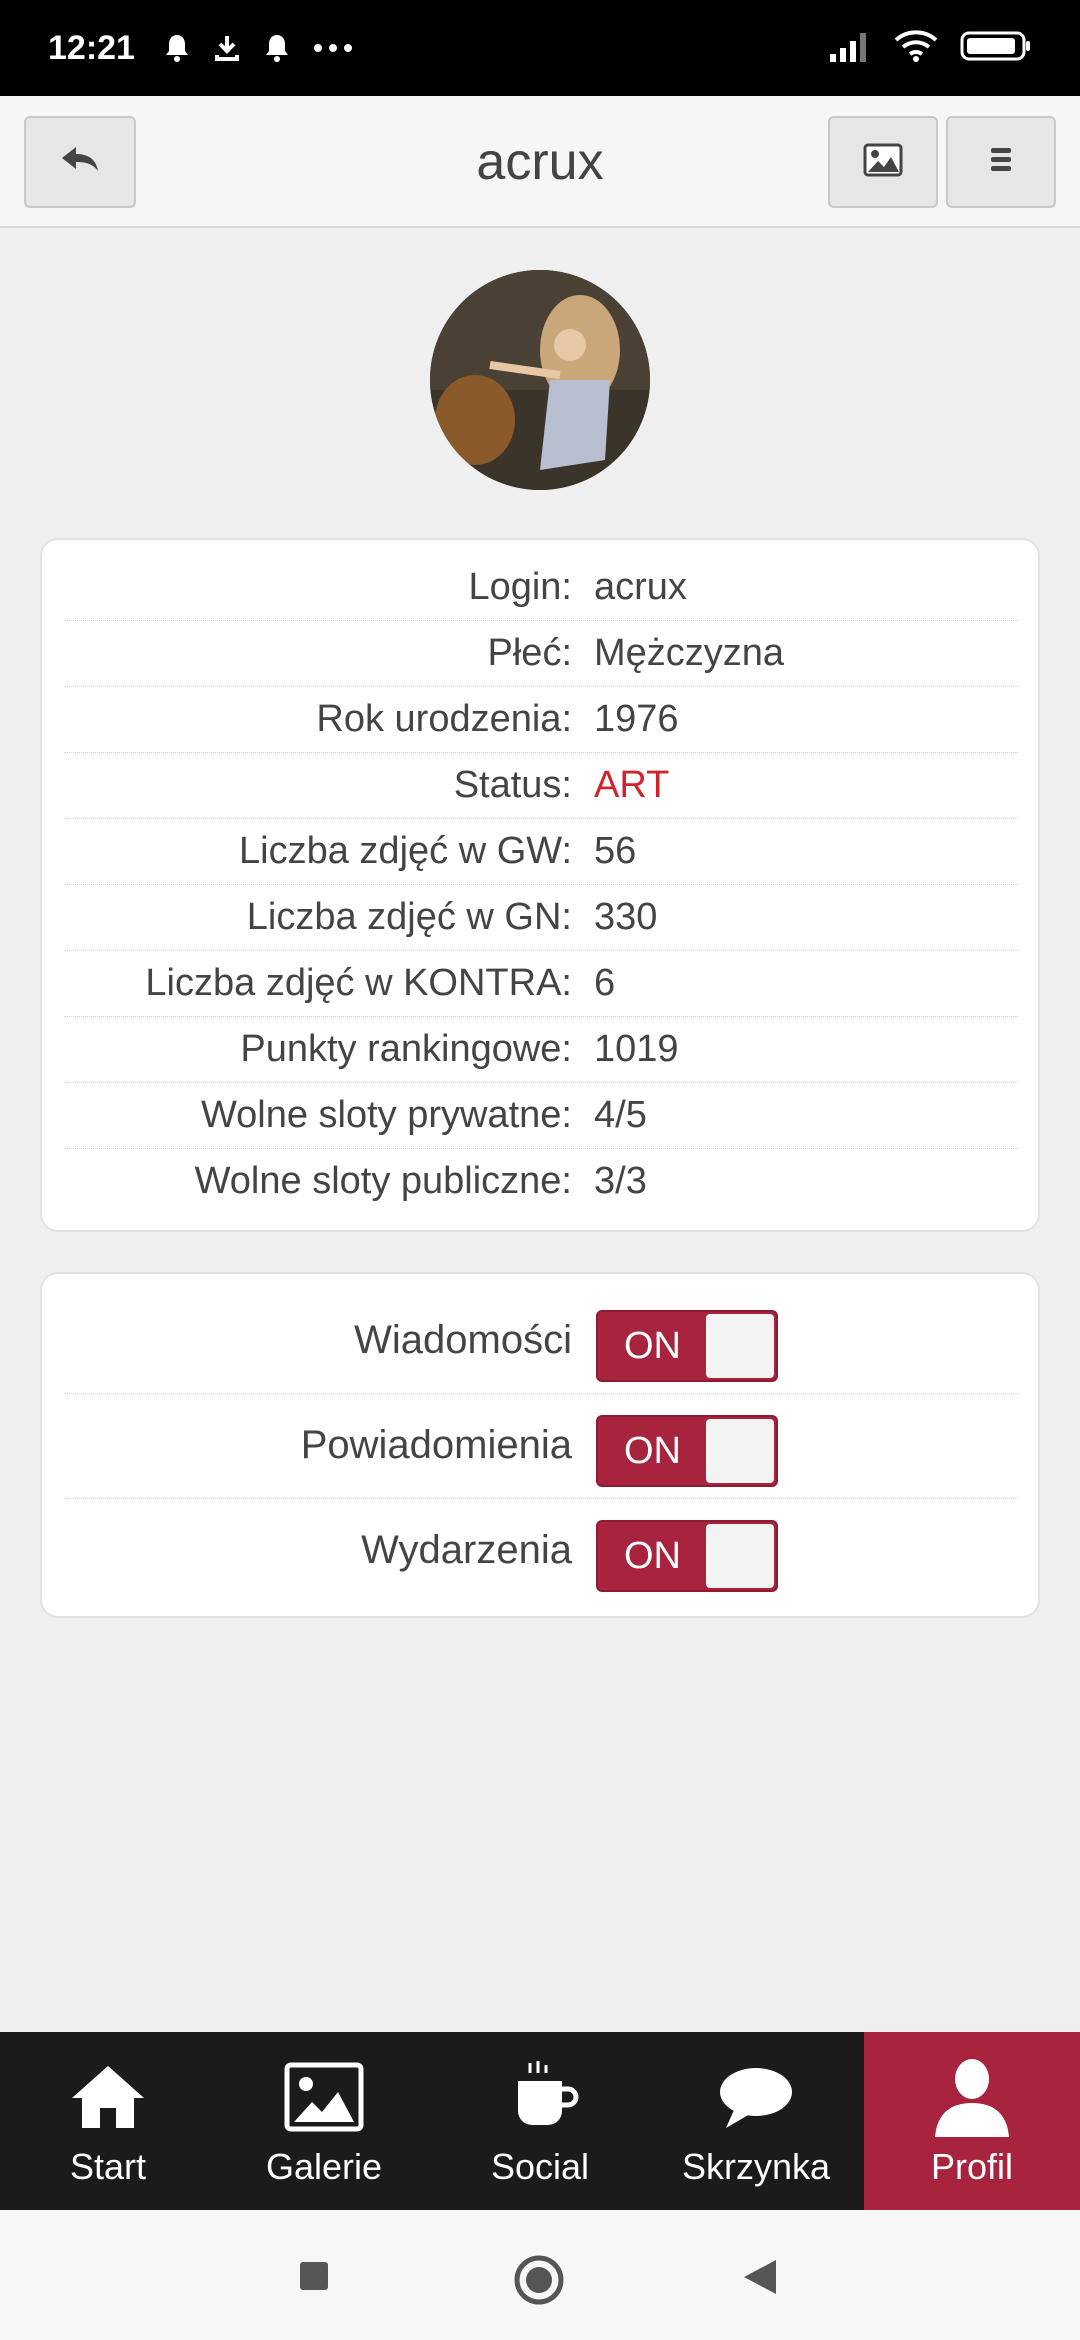 Image resolution: width=1080 pixels, height=2340 pixels. I want to click on status-badge: ART, so click(632, 785).